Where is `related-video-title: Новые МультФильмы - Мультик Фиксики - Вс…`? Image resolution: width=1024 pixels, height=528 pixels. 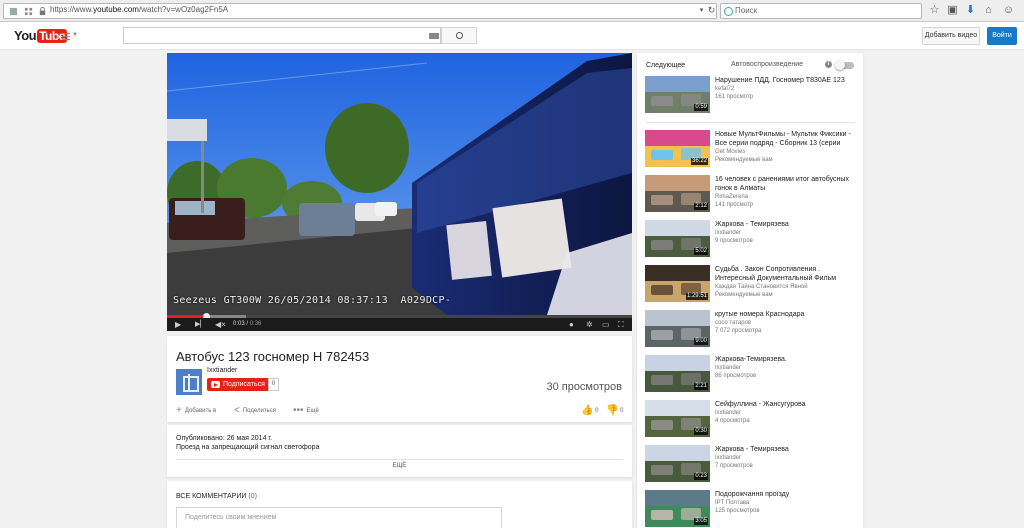
related-video-title: Новые МультФильмы - Мультик Фиксики - Вс… is located at coordinates (786, 139).